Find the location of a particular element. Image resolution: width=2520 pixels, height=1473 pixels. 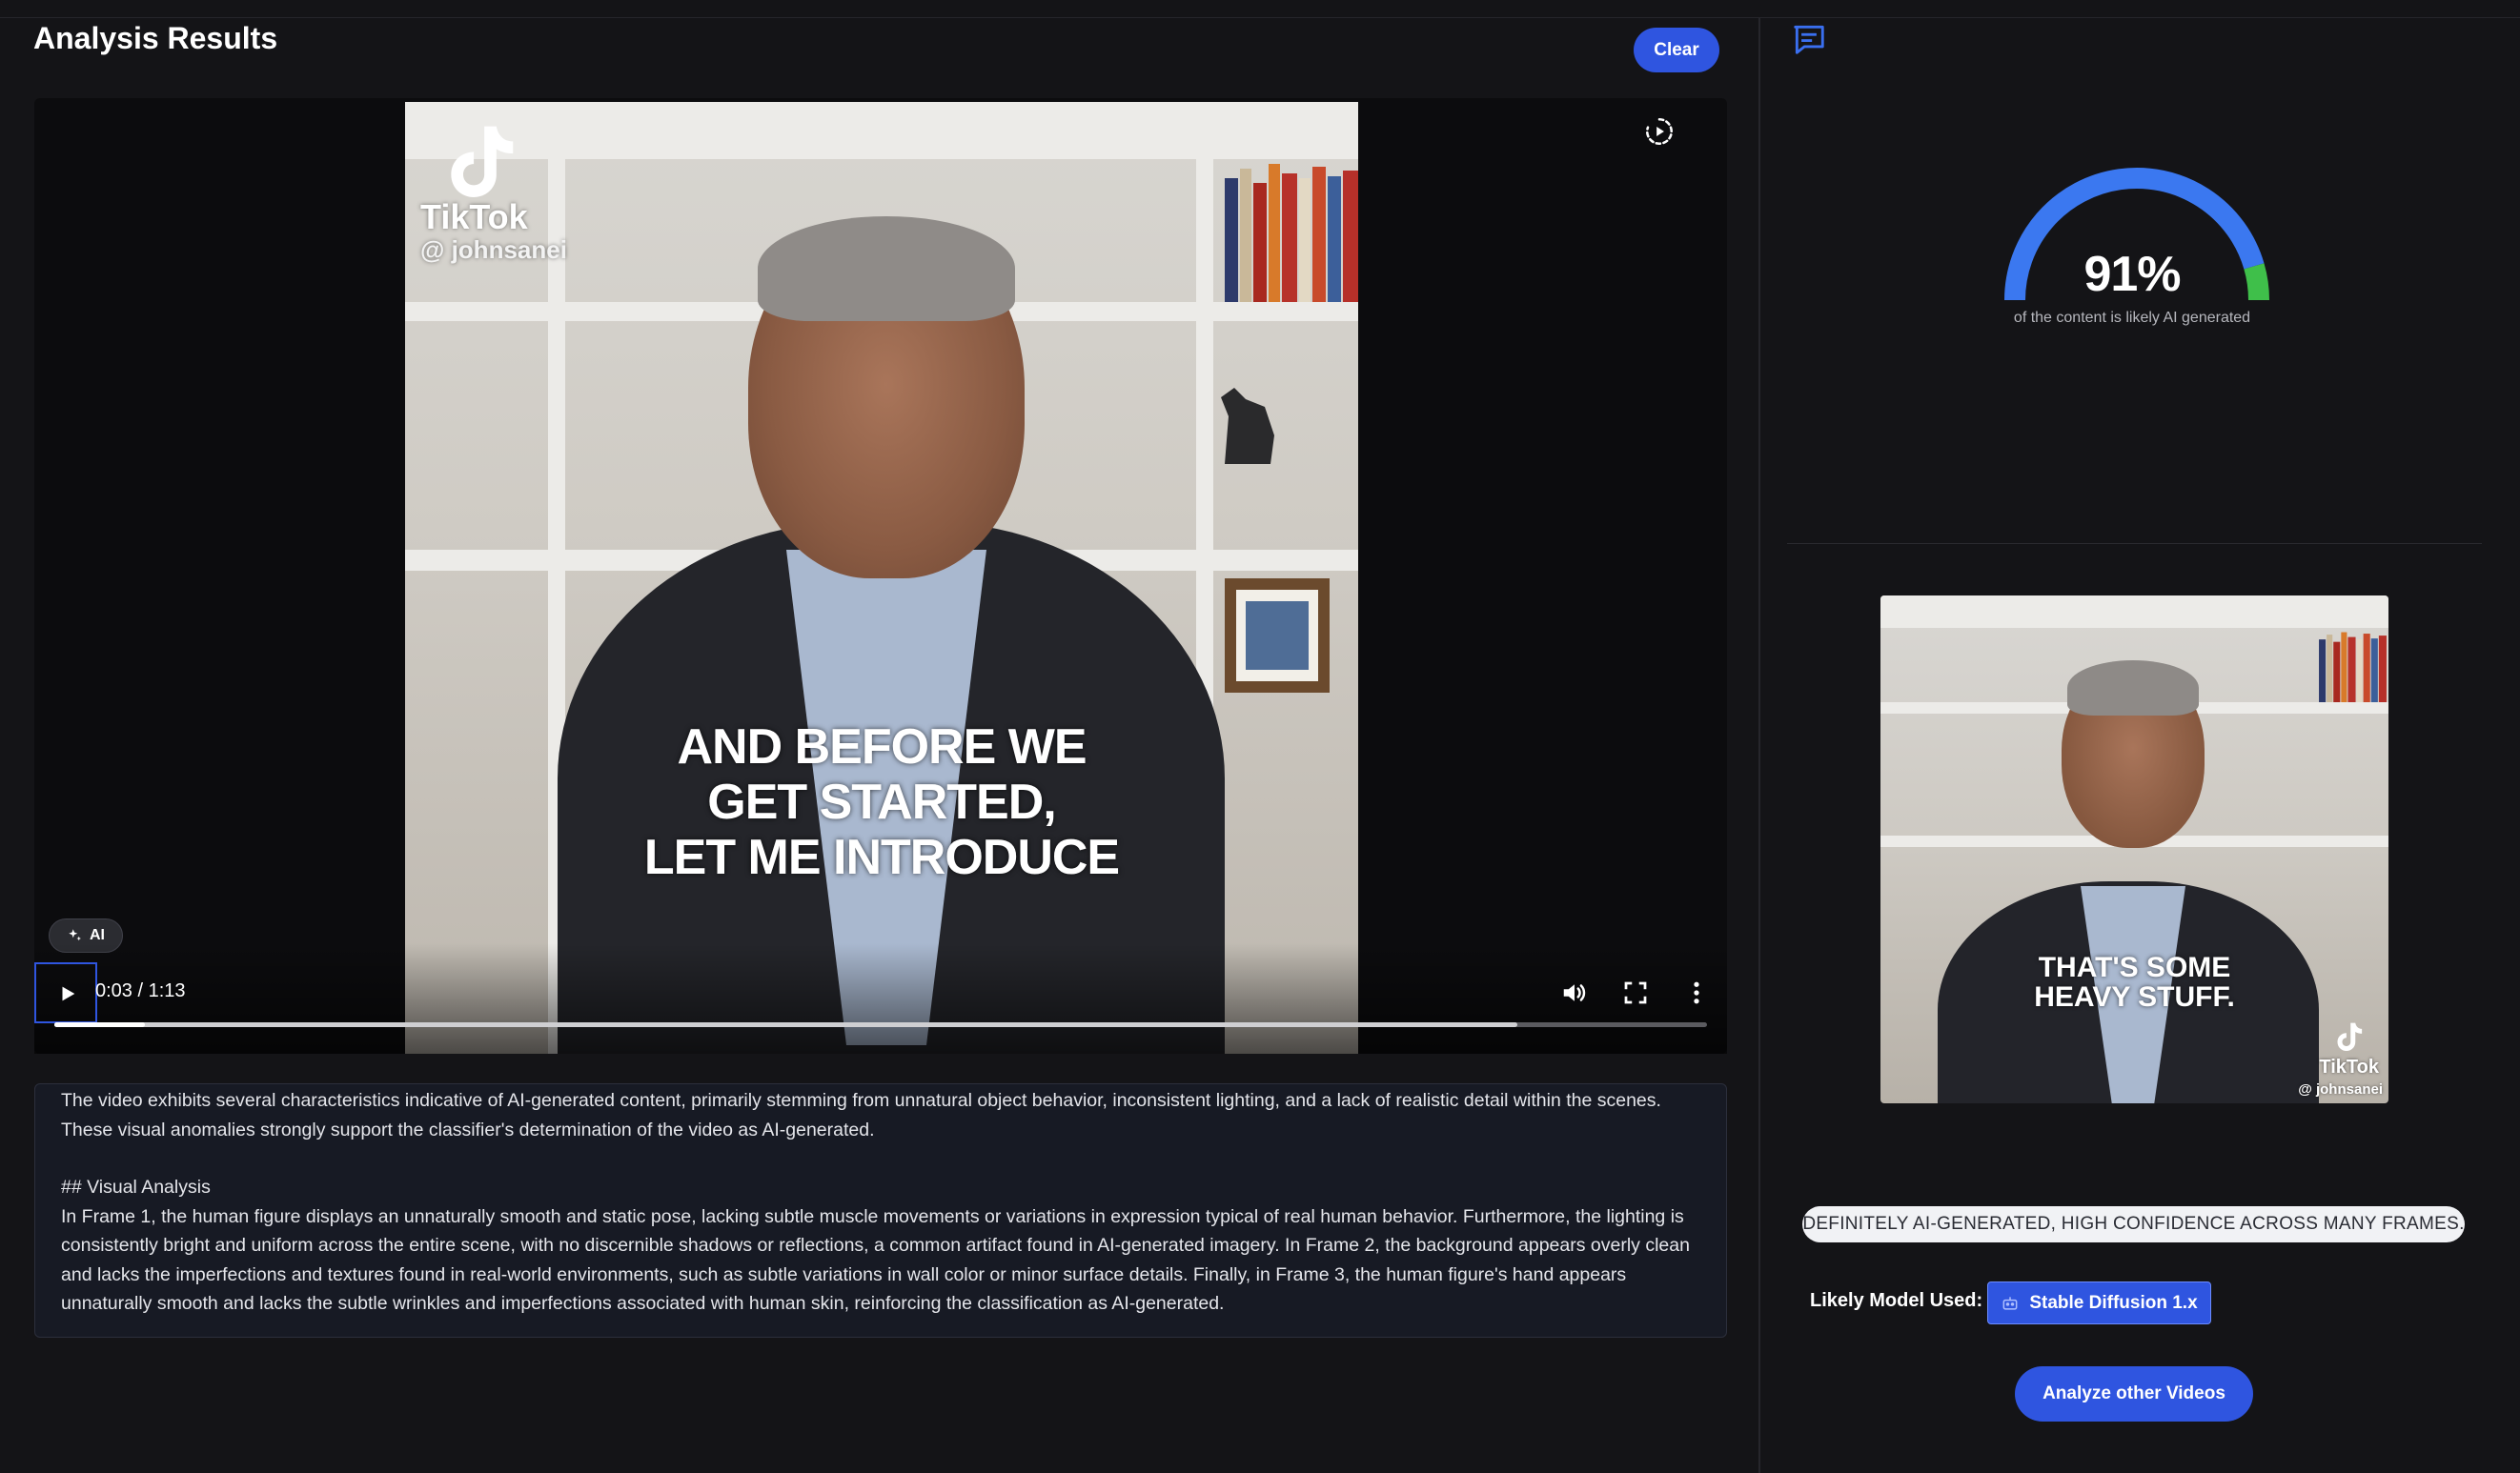

video-time: 0:03 / 1:13 is located at coordinates (140, 990).